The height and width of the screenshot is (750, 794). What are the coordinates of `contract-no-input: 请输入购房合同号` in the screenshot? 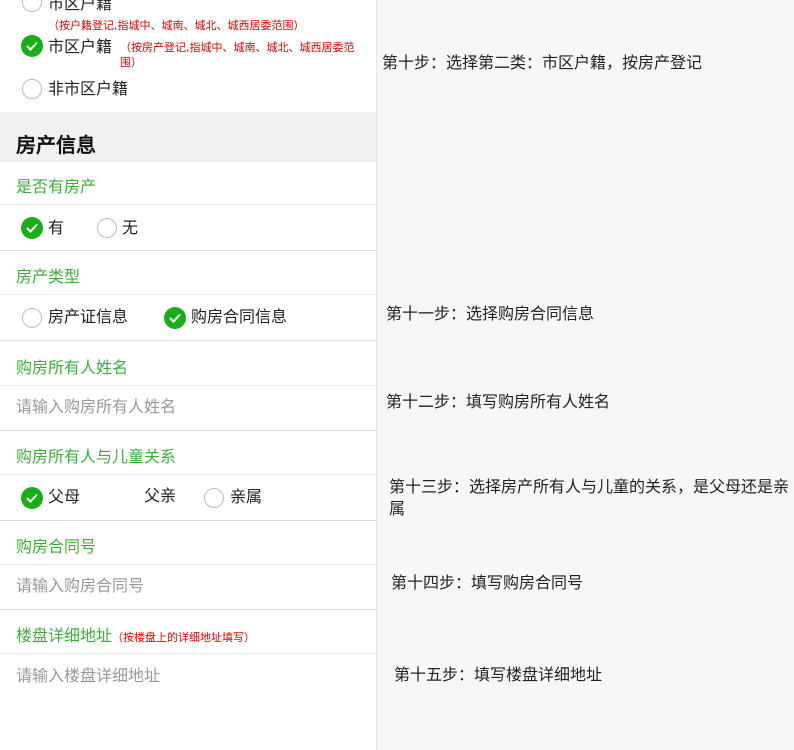 It's located at (80, 586).